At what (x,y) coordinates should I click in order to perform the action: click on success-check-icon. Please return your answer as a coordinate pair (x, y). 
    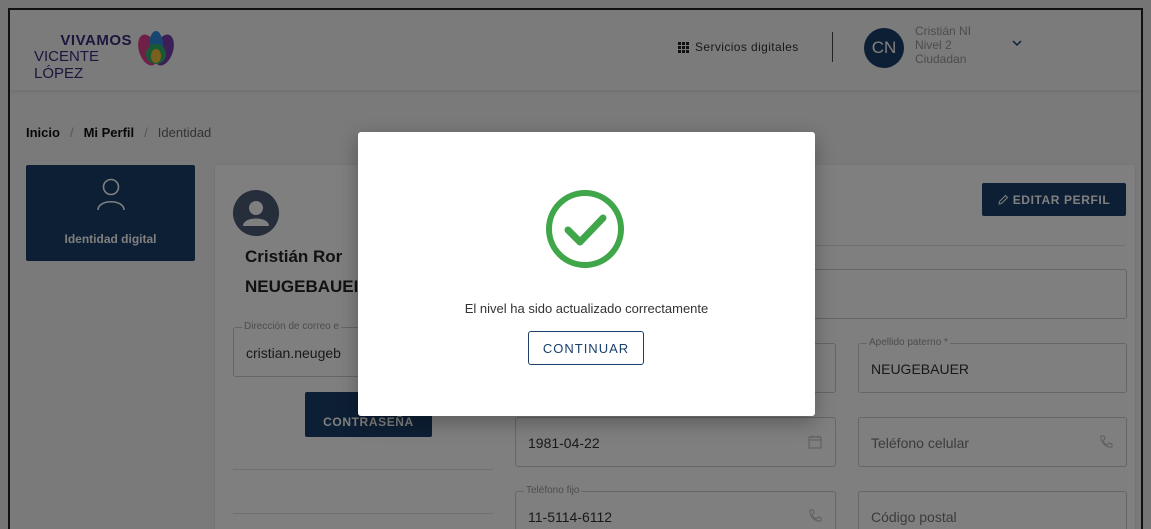
    Looking at the image, I should click on (585, 229).